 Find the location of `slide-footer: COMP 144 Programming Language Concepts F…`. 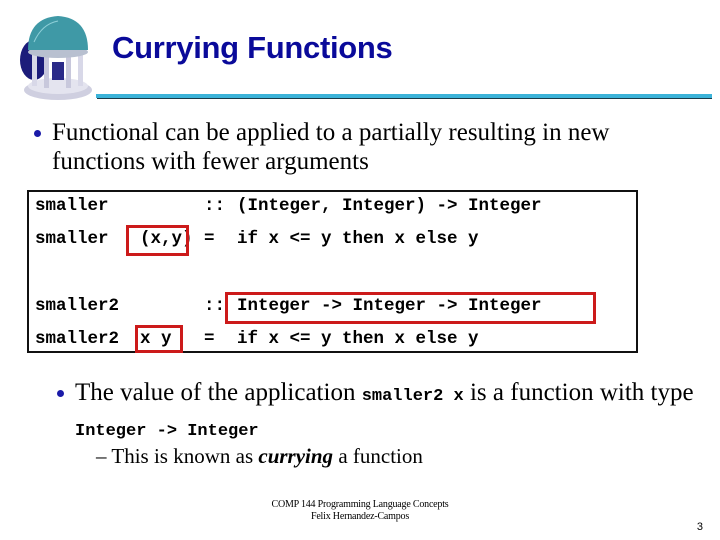

slide-footer: COMP 144 Programming Language Concepts F… is located at coordinates (360, 511).